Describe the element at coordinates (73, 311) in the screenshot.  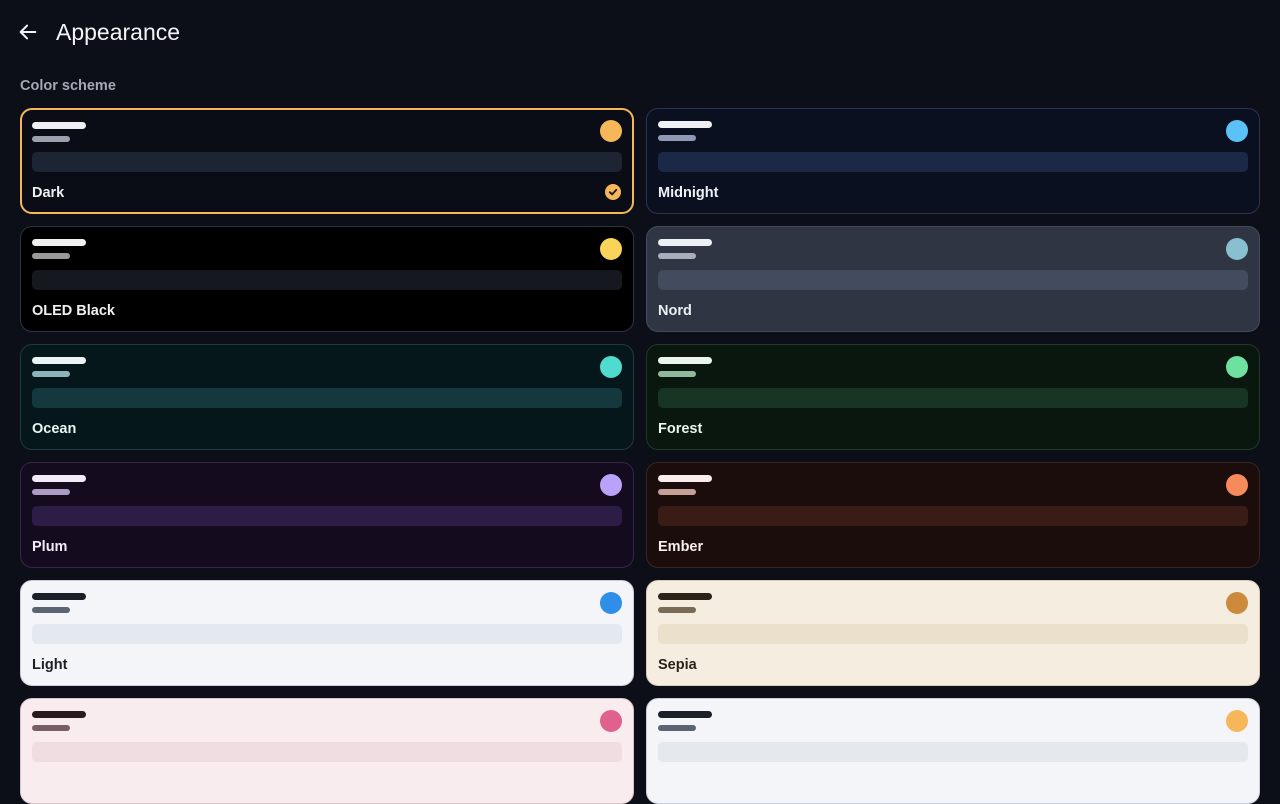
I see `scheme-name: OLED Black` at that location.